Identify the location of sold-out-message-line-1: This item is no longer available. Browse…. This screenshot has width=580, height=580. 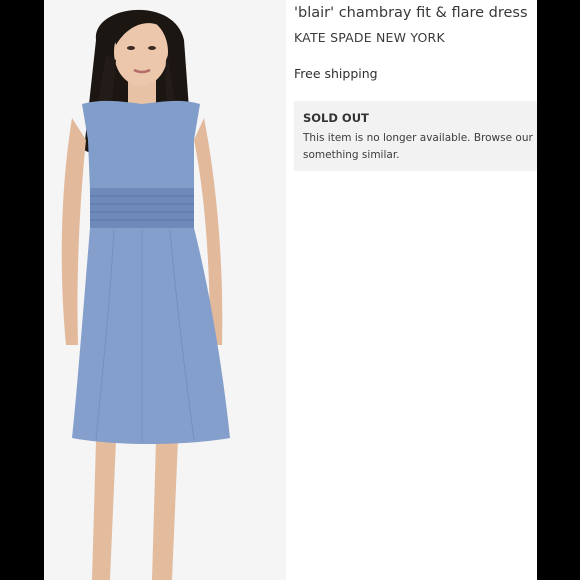
(420, 138).